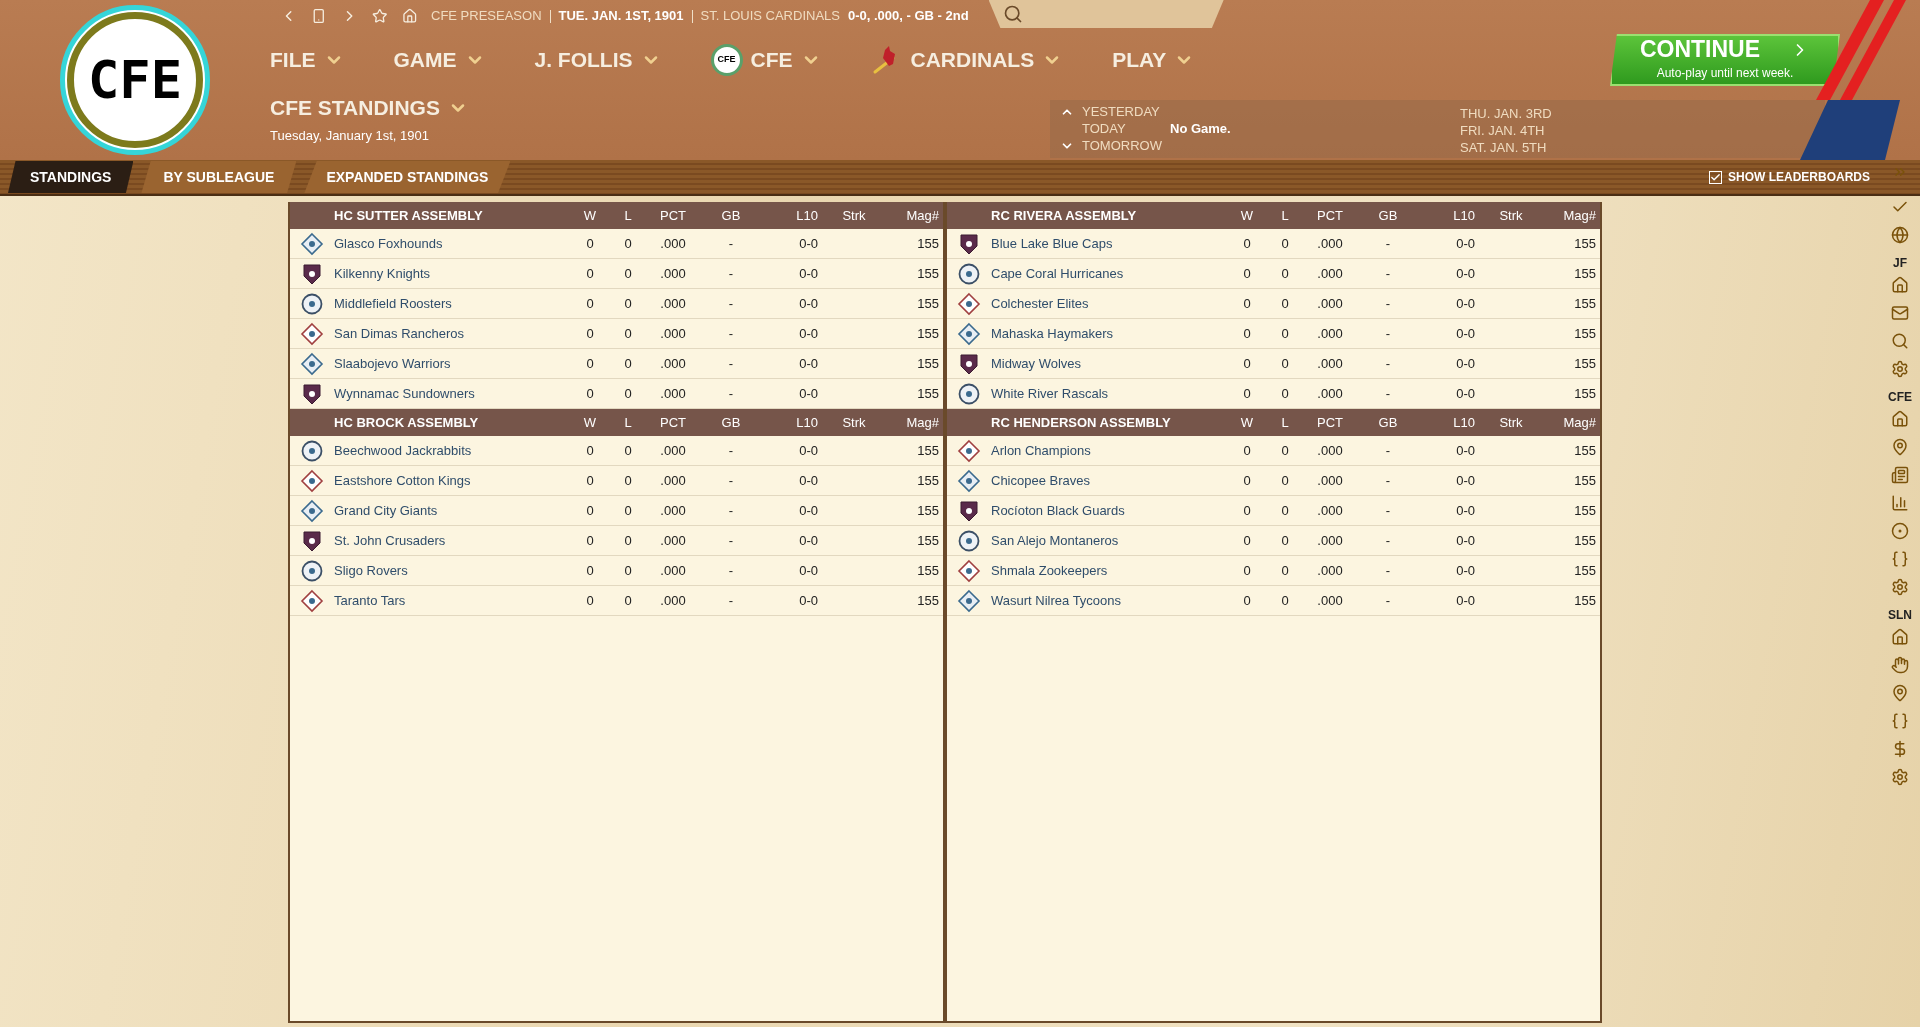 The width and height of the screenshot is (1920, 1027). Describe the element at coordinates (456, 333) in the screenshot. I see `team-name-link: San Dimas Rancheros` at that location.